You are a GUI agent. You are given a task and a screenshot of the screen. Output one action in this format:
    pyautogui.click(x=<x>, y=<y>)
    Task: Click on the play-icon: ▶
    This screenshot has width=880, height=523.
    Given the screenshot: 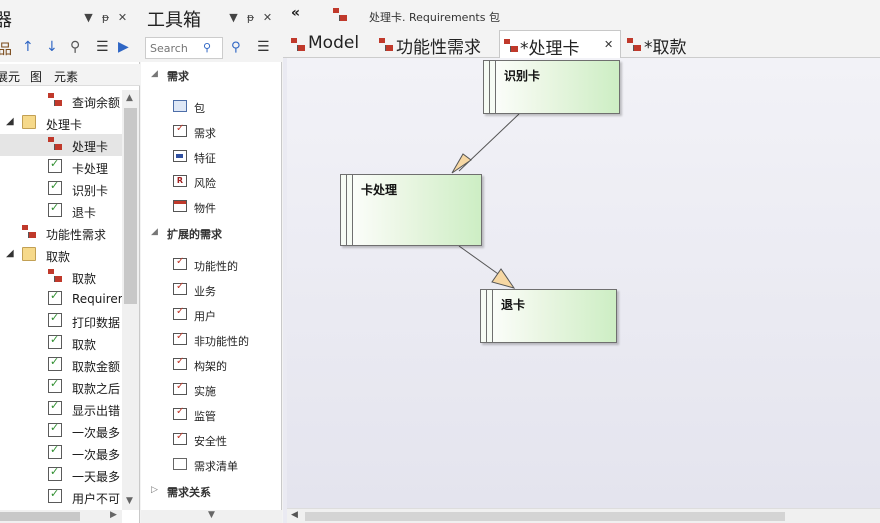 What is the action you would take?
    pyautogui.click(x=123, y=47)
    